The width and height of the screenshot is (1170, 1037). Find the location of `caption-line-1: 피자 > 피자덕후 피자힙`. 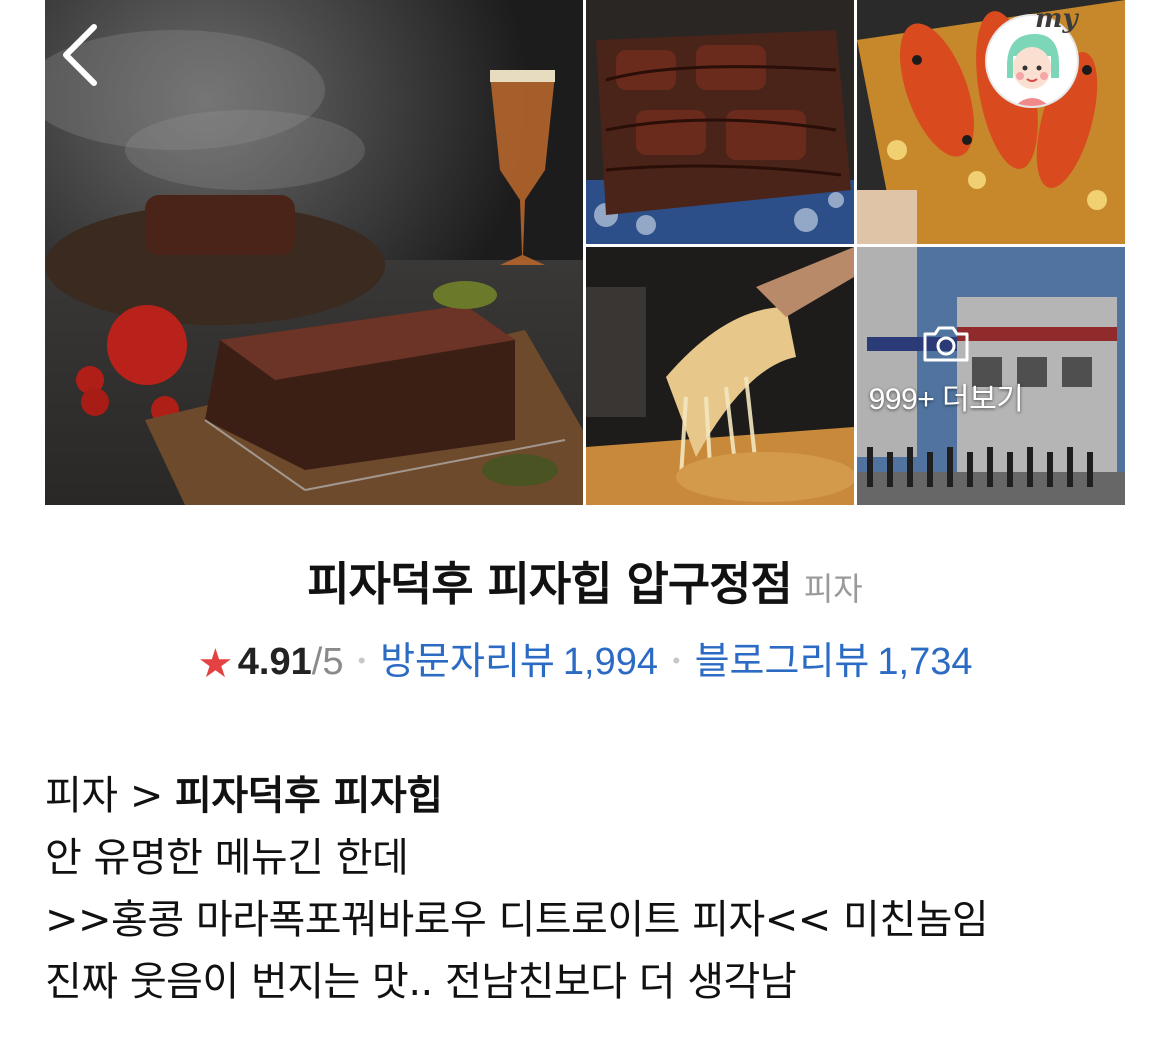

caption-line-1: 피자 > 피자덕후 피자힙 is located at coordinates (595, 796).